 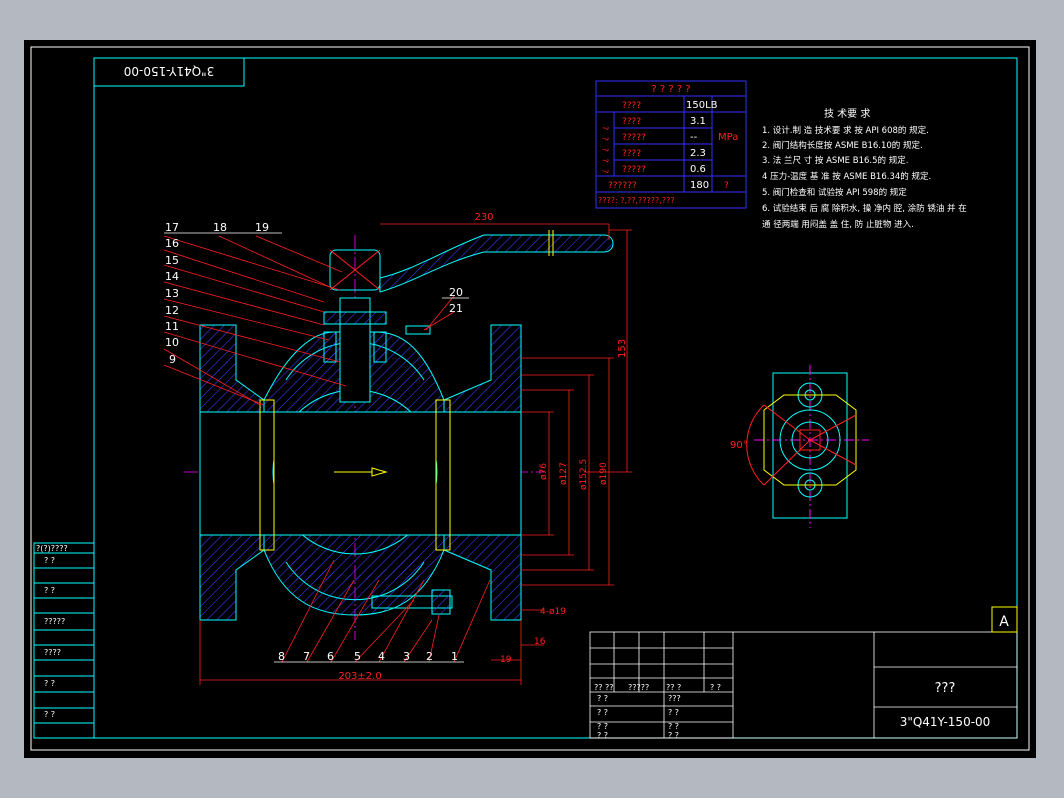 I want to click on dim-d1: ø76, so click(x=544, y=471).